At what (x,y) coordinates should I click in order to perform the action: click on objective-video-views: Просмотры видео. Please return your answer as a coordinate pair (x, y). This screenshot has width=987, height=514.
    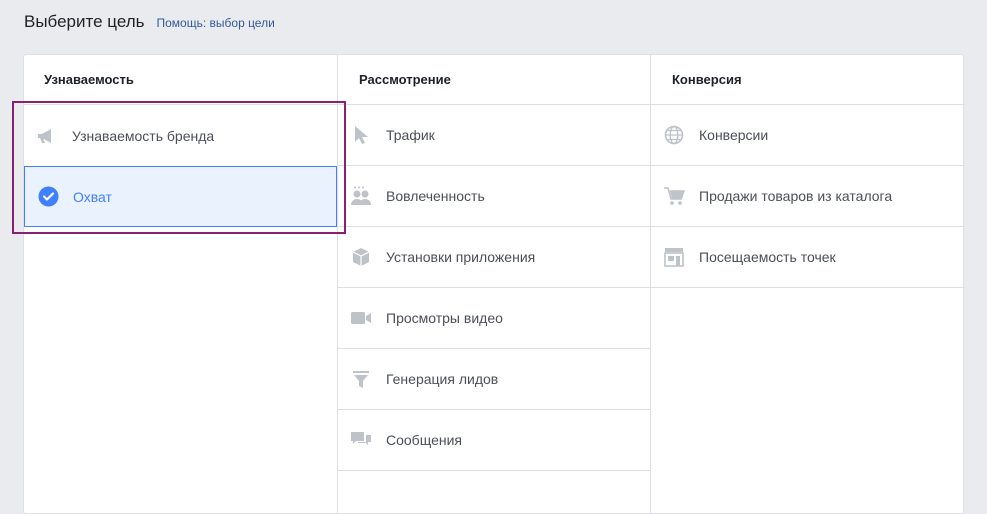
    Looking at the image, I should click on (494, 318).